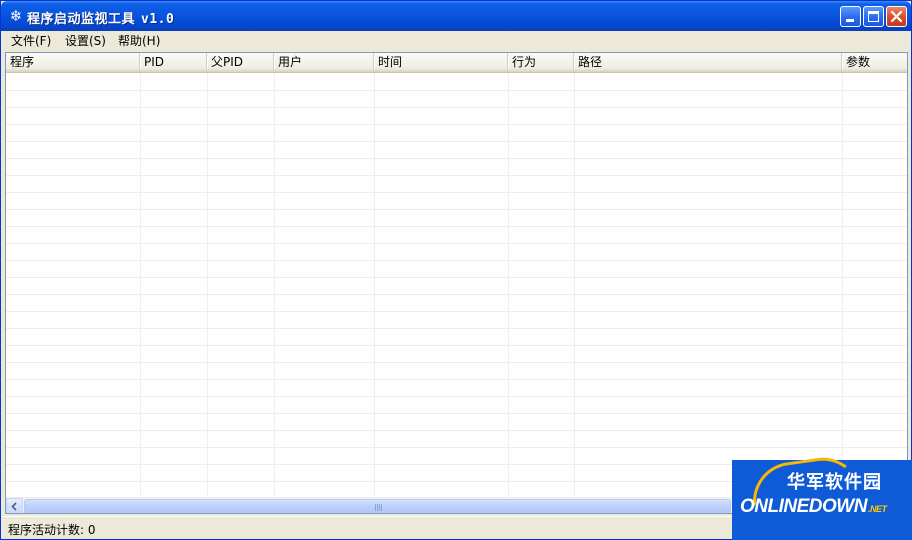 The image size is (912, 540). What do you see at coordinates (16, 16) in the screenshot?
I see `snowflake-icon: ❄` at bounding box center [16, 16].